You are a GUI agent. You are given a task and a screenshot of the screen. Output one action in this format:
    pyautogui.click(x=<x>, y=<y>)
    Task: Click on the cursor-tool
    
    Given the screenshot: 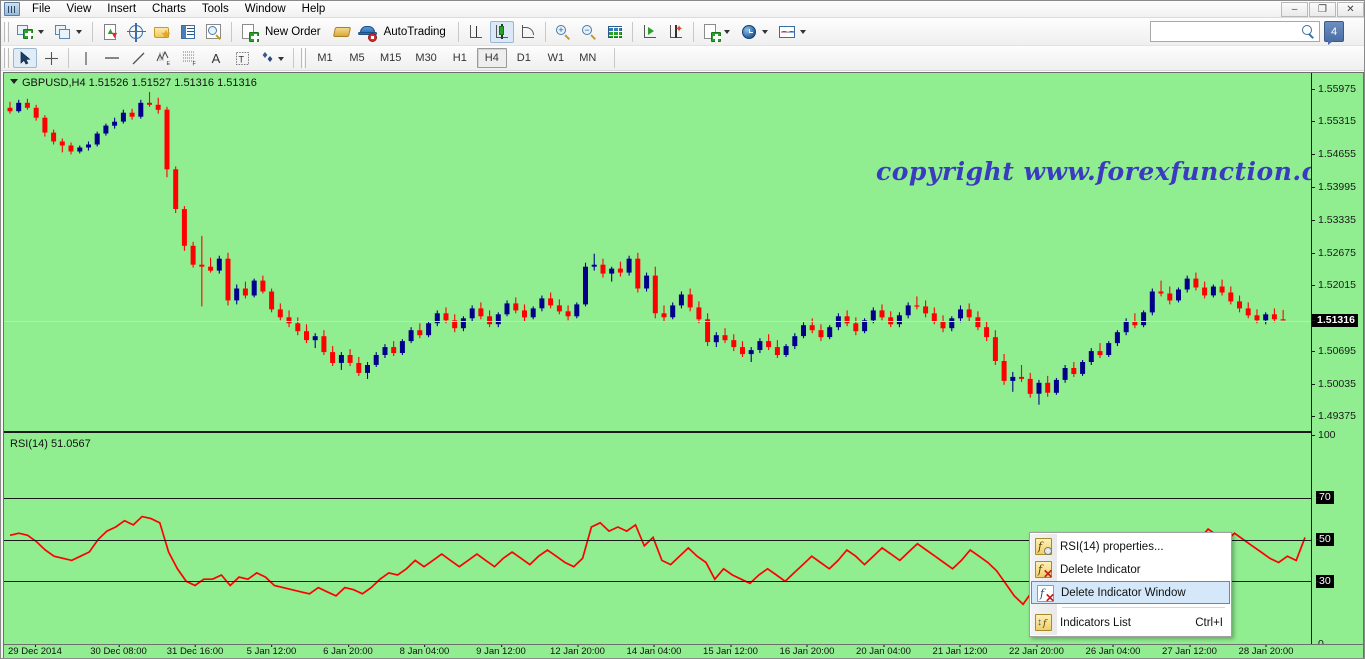 What is the action you would take?
    pyautogui.click(x=25, y=58)
    